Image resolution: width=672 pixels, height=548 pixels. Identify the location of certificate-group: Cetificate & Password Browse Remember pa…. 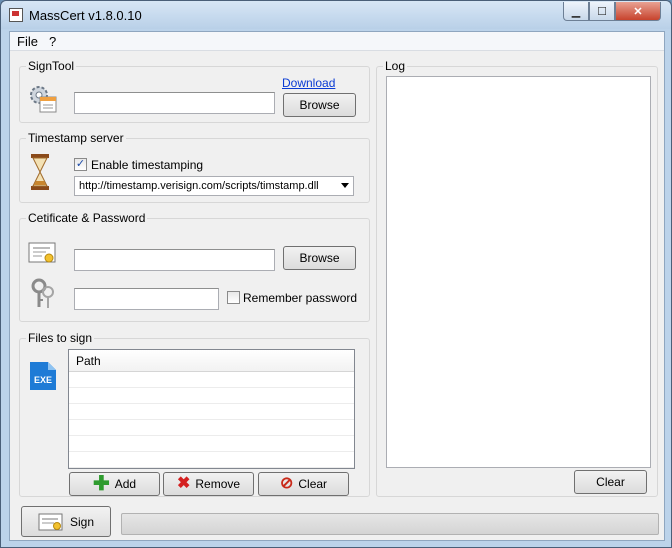
(194, 266).